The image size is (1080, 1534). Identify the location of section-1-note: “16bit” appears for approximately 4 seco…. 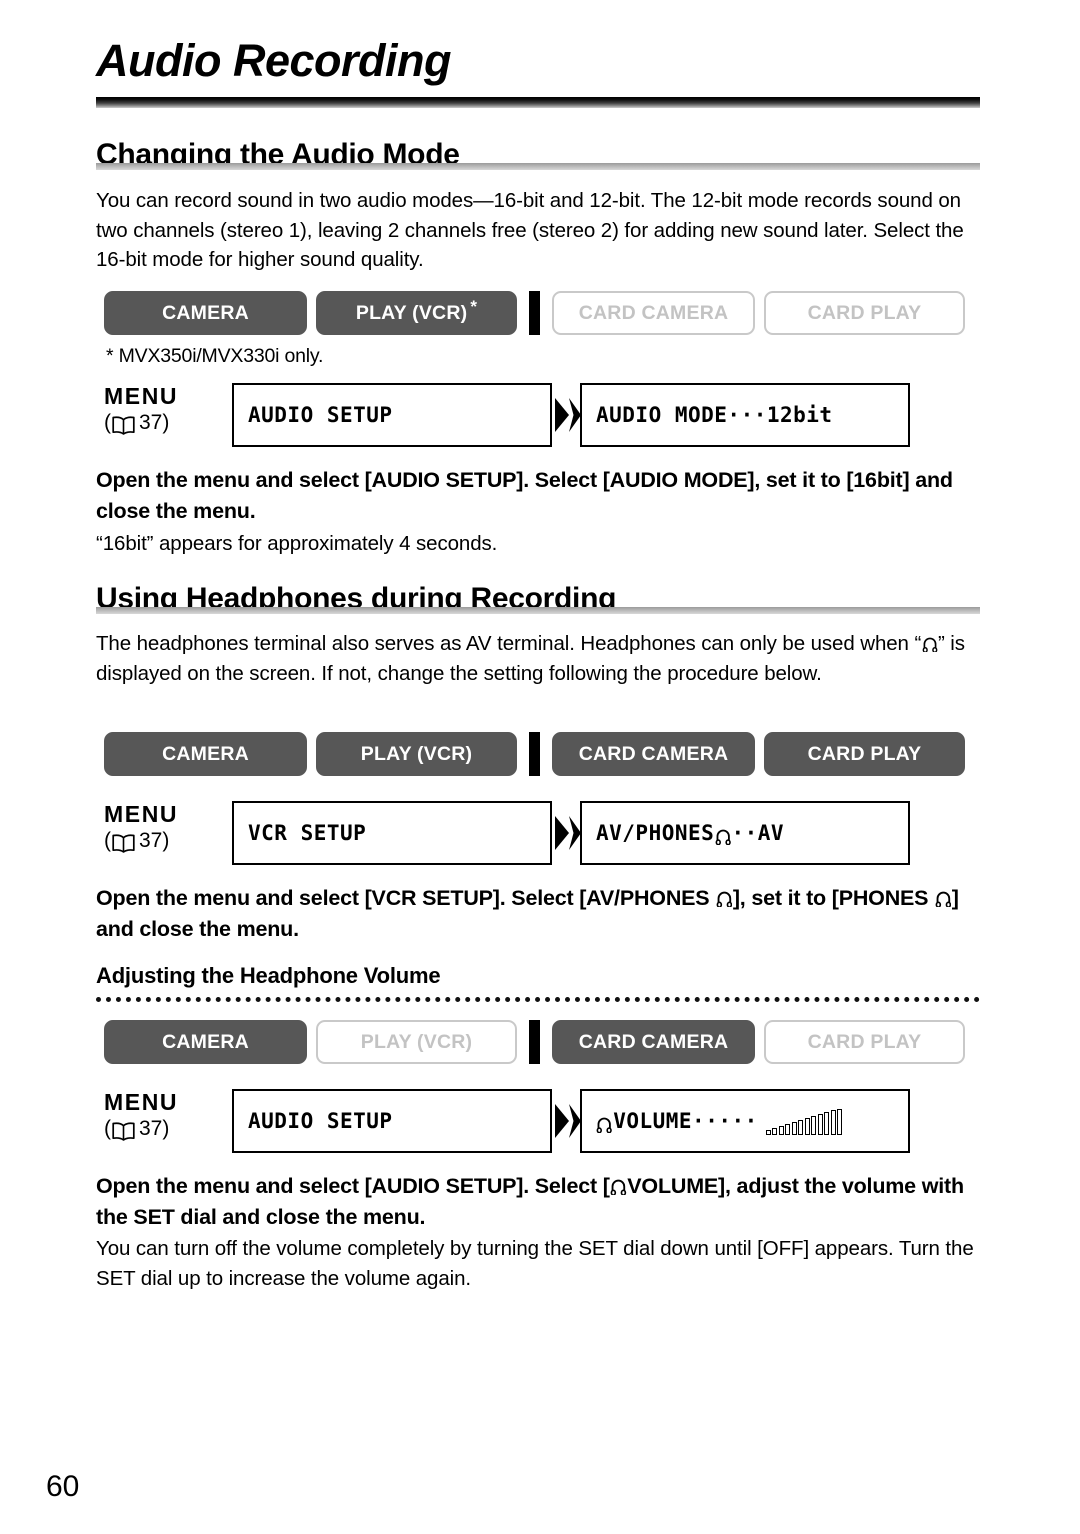
(297, 543).